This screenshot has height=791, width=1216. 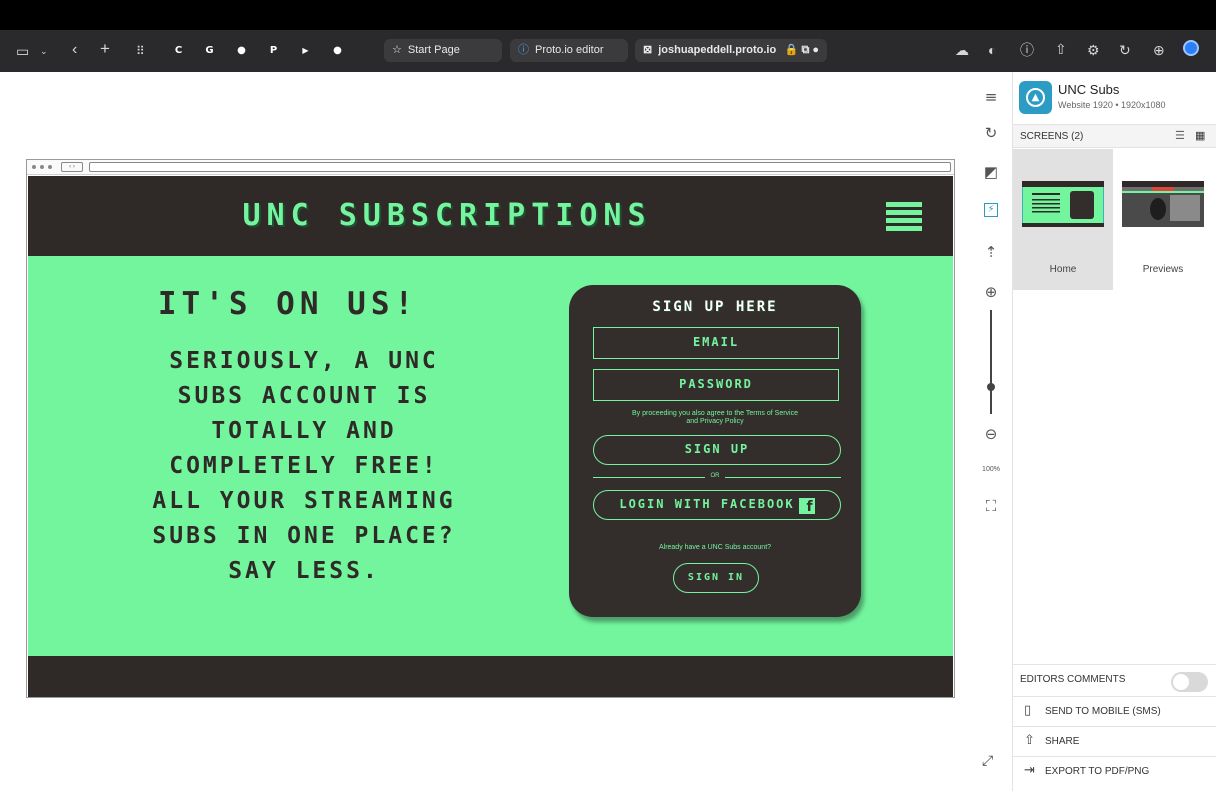 I want to click on chevron-down-icon: ⌄, so click(x=44, y=51).